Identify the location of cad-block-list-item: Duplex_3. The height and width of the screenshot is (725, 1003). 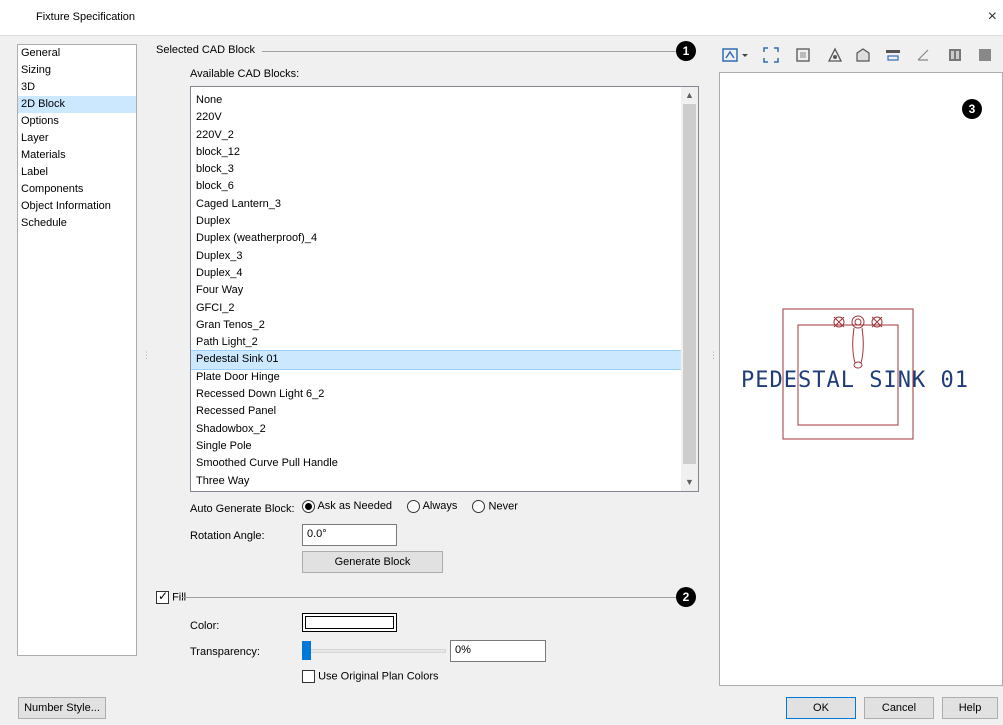
(436, 256).